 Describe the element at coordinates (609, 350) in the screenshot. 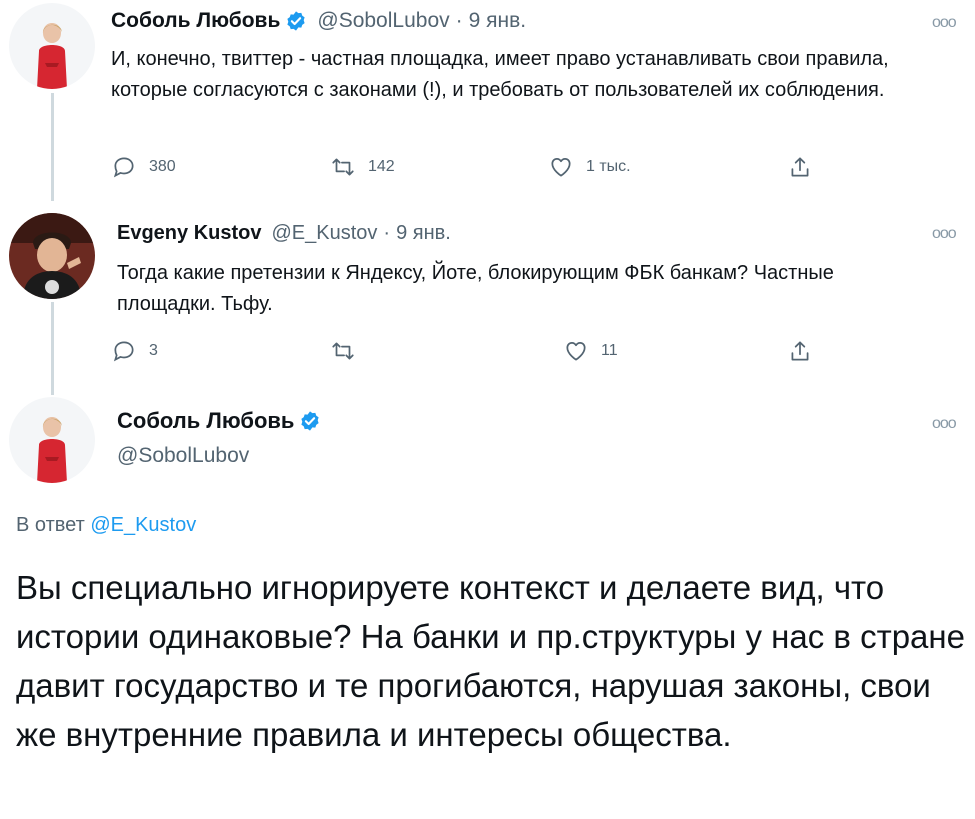

I see `like-count: 11` at that location.